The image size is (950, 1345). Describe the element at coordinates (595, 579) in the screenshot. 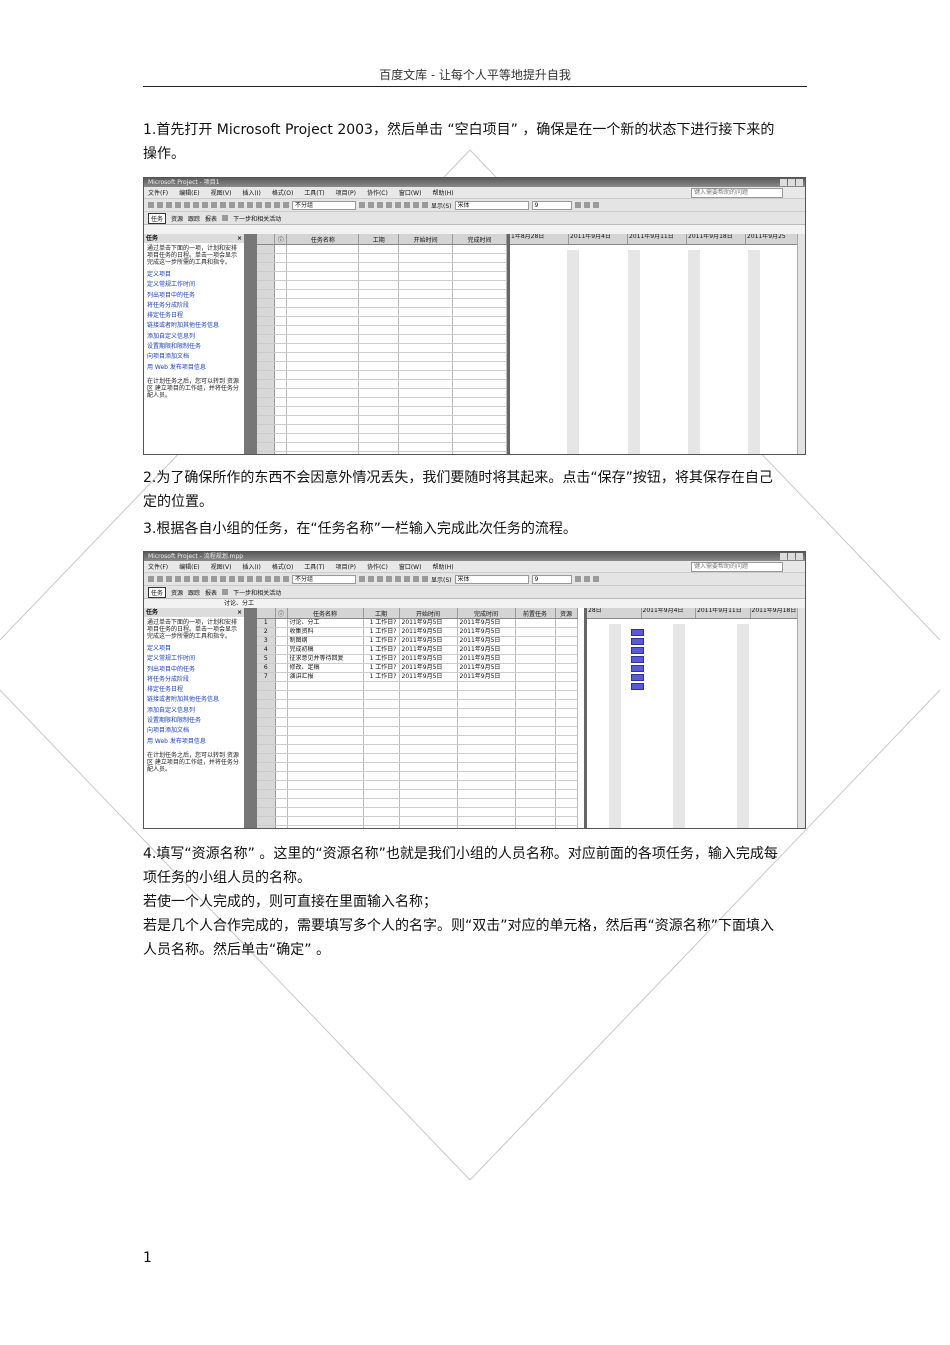

I see `underline-icon` at that location.